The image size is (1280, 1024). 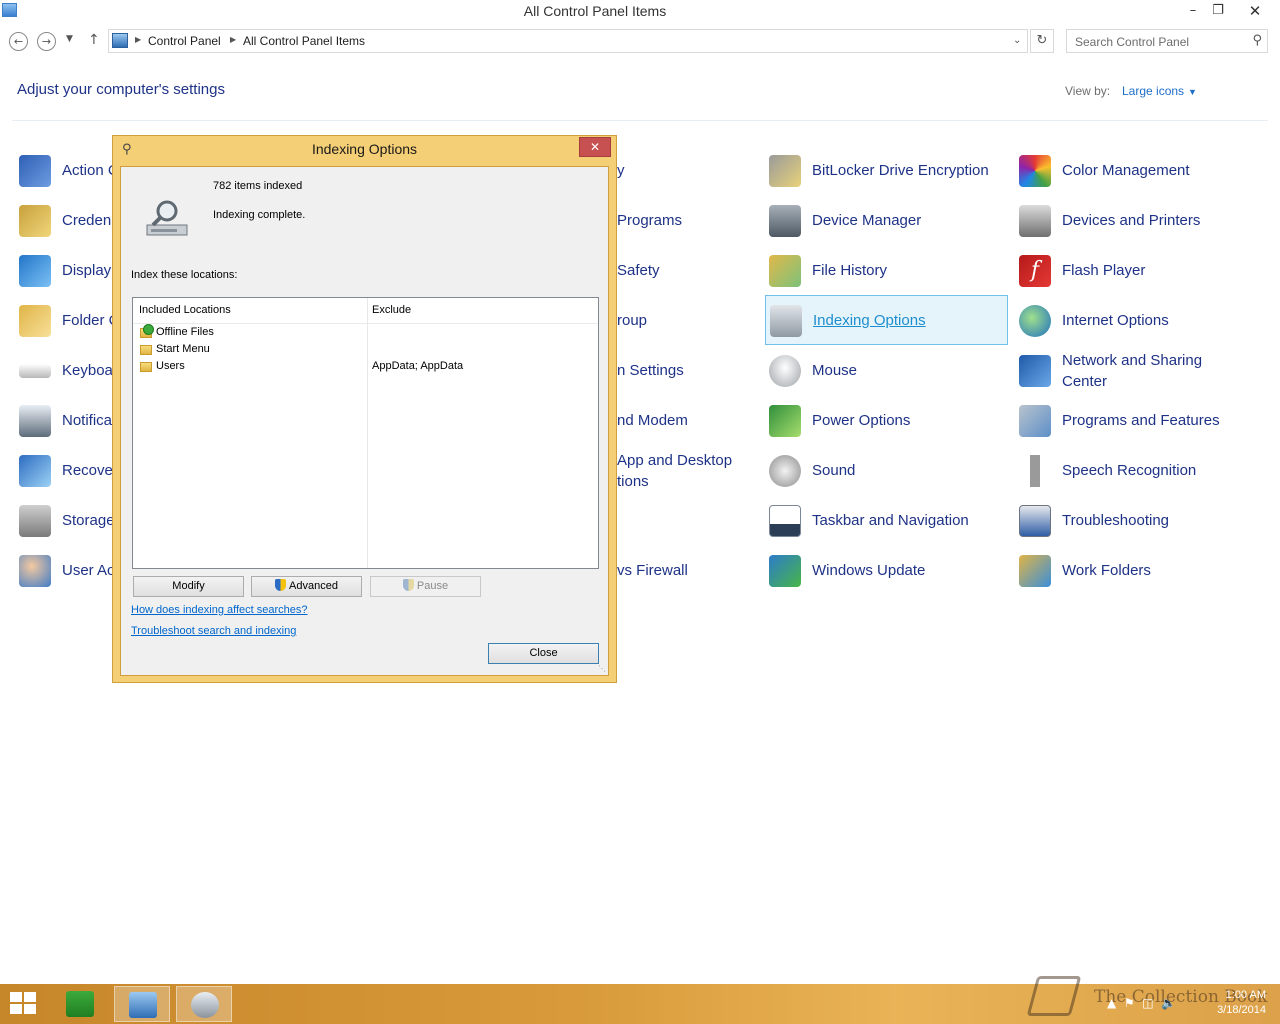 I want to click on item-label: Programs and Features, so click(x=1141, y=420).